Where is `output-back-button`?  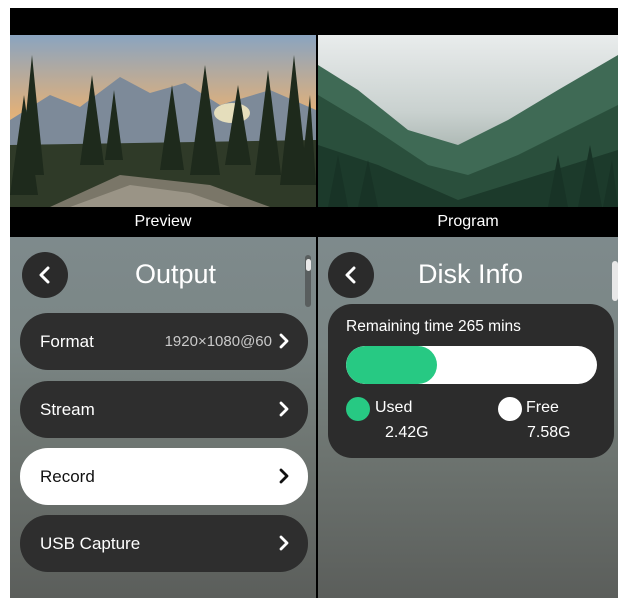 output-back-button is located at coordinates (45, 275).